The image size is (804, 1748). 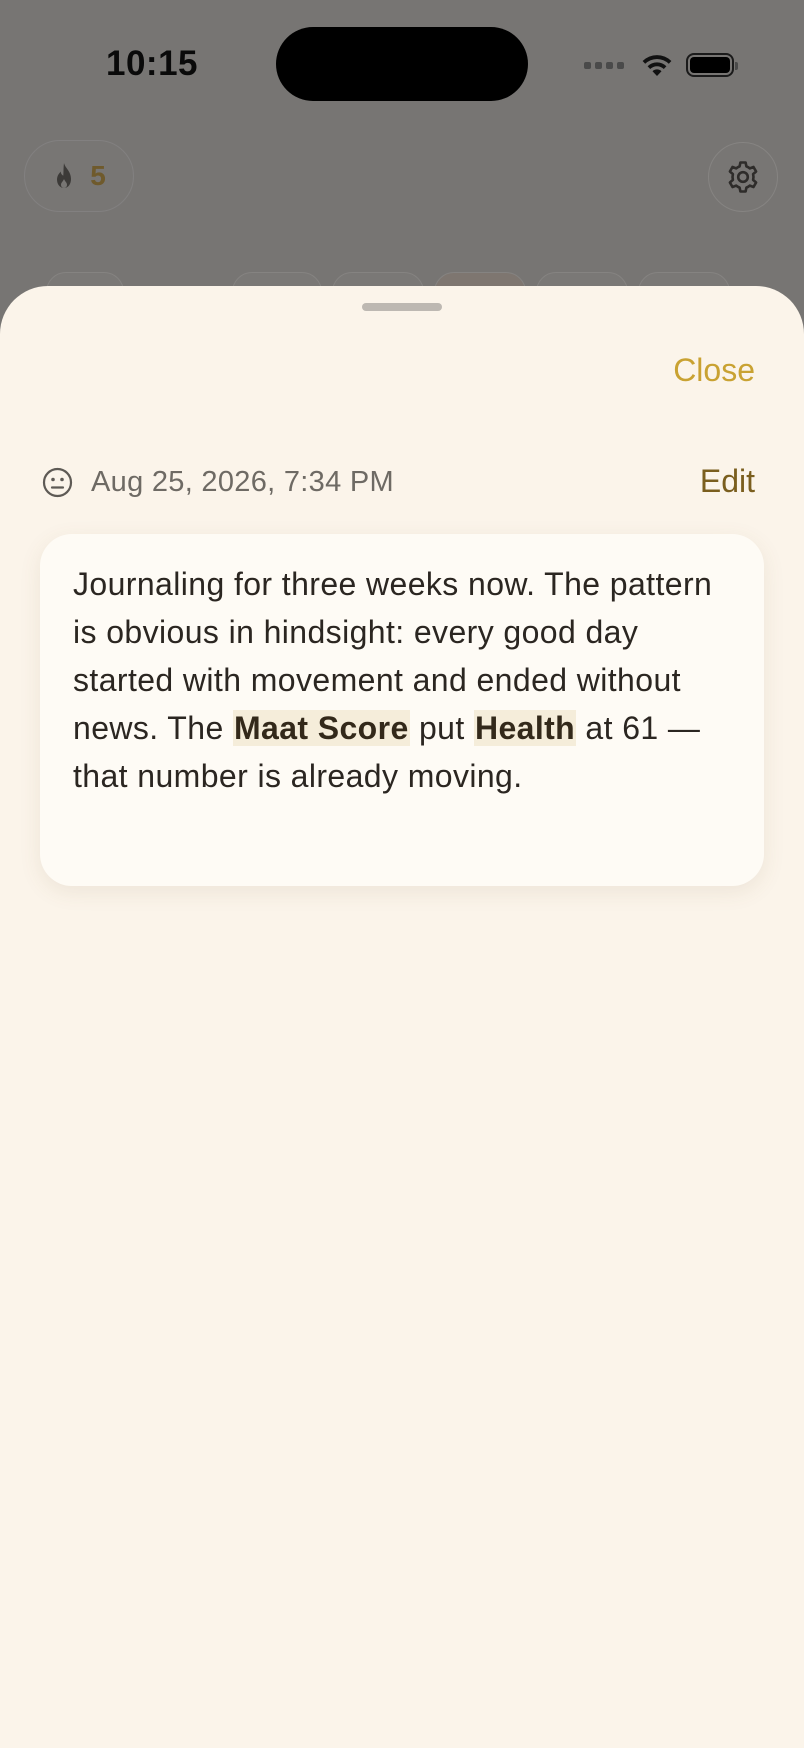 What do you see at coordinates (64, 175) in the screenshot?
I see `flame-icon` at bounding box center [64, 175].